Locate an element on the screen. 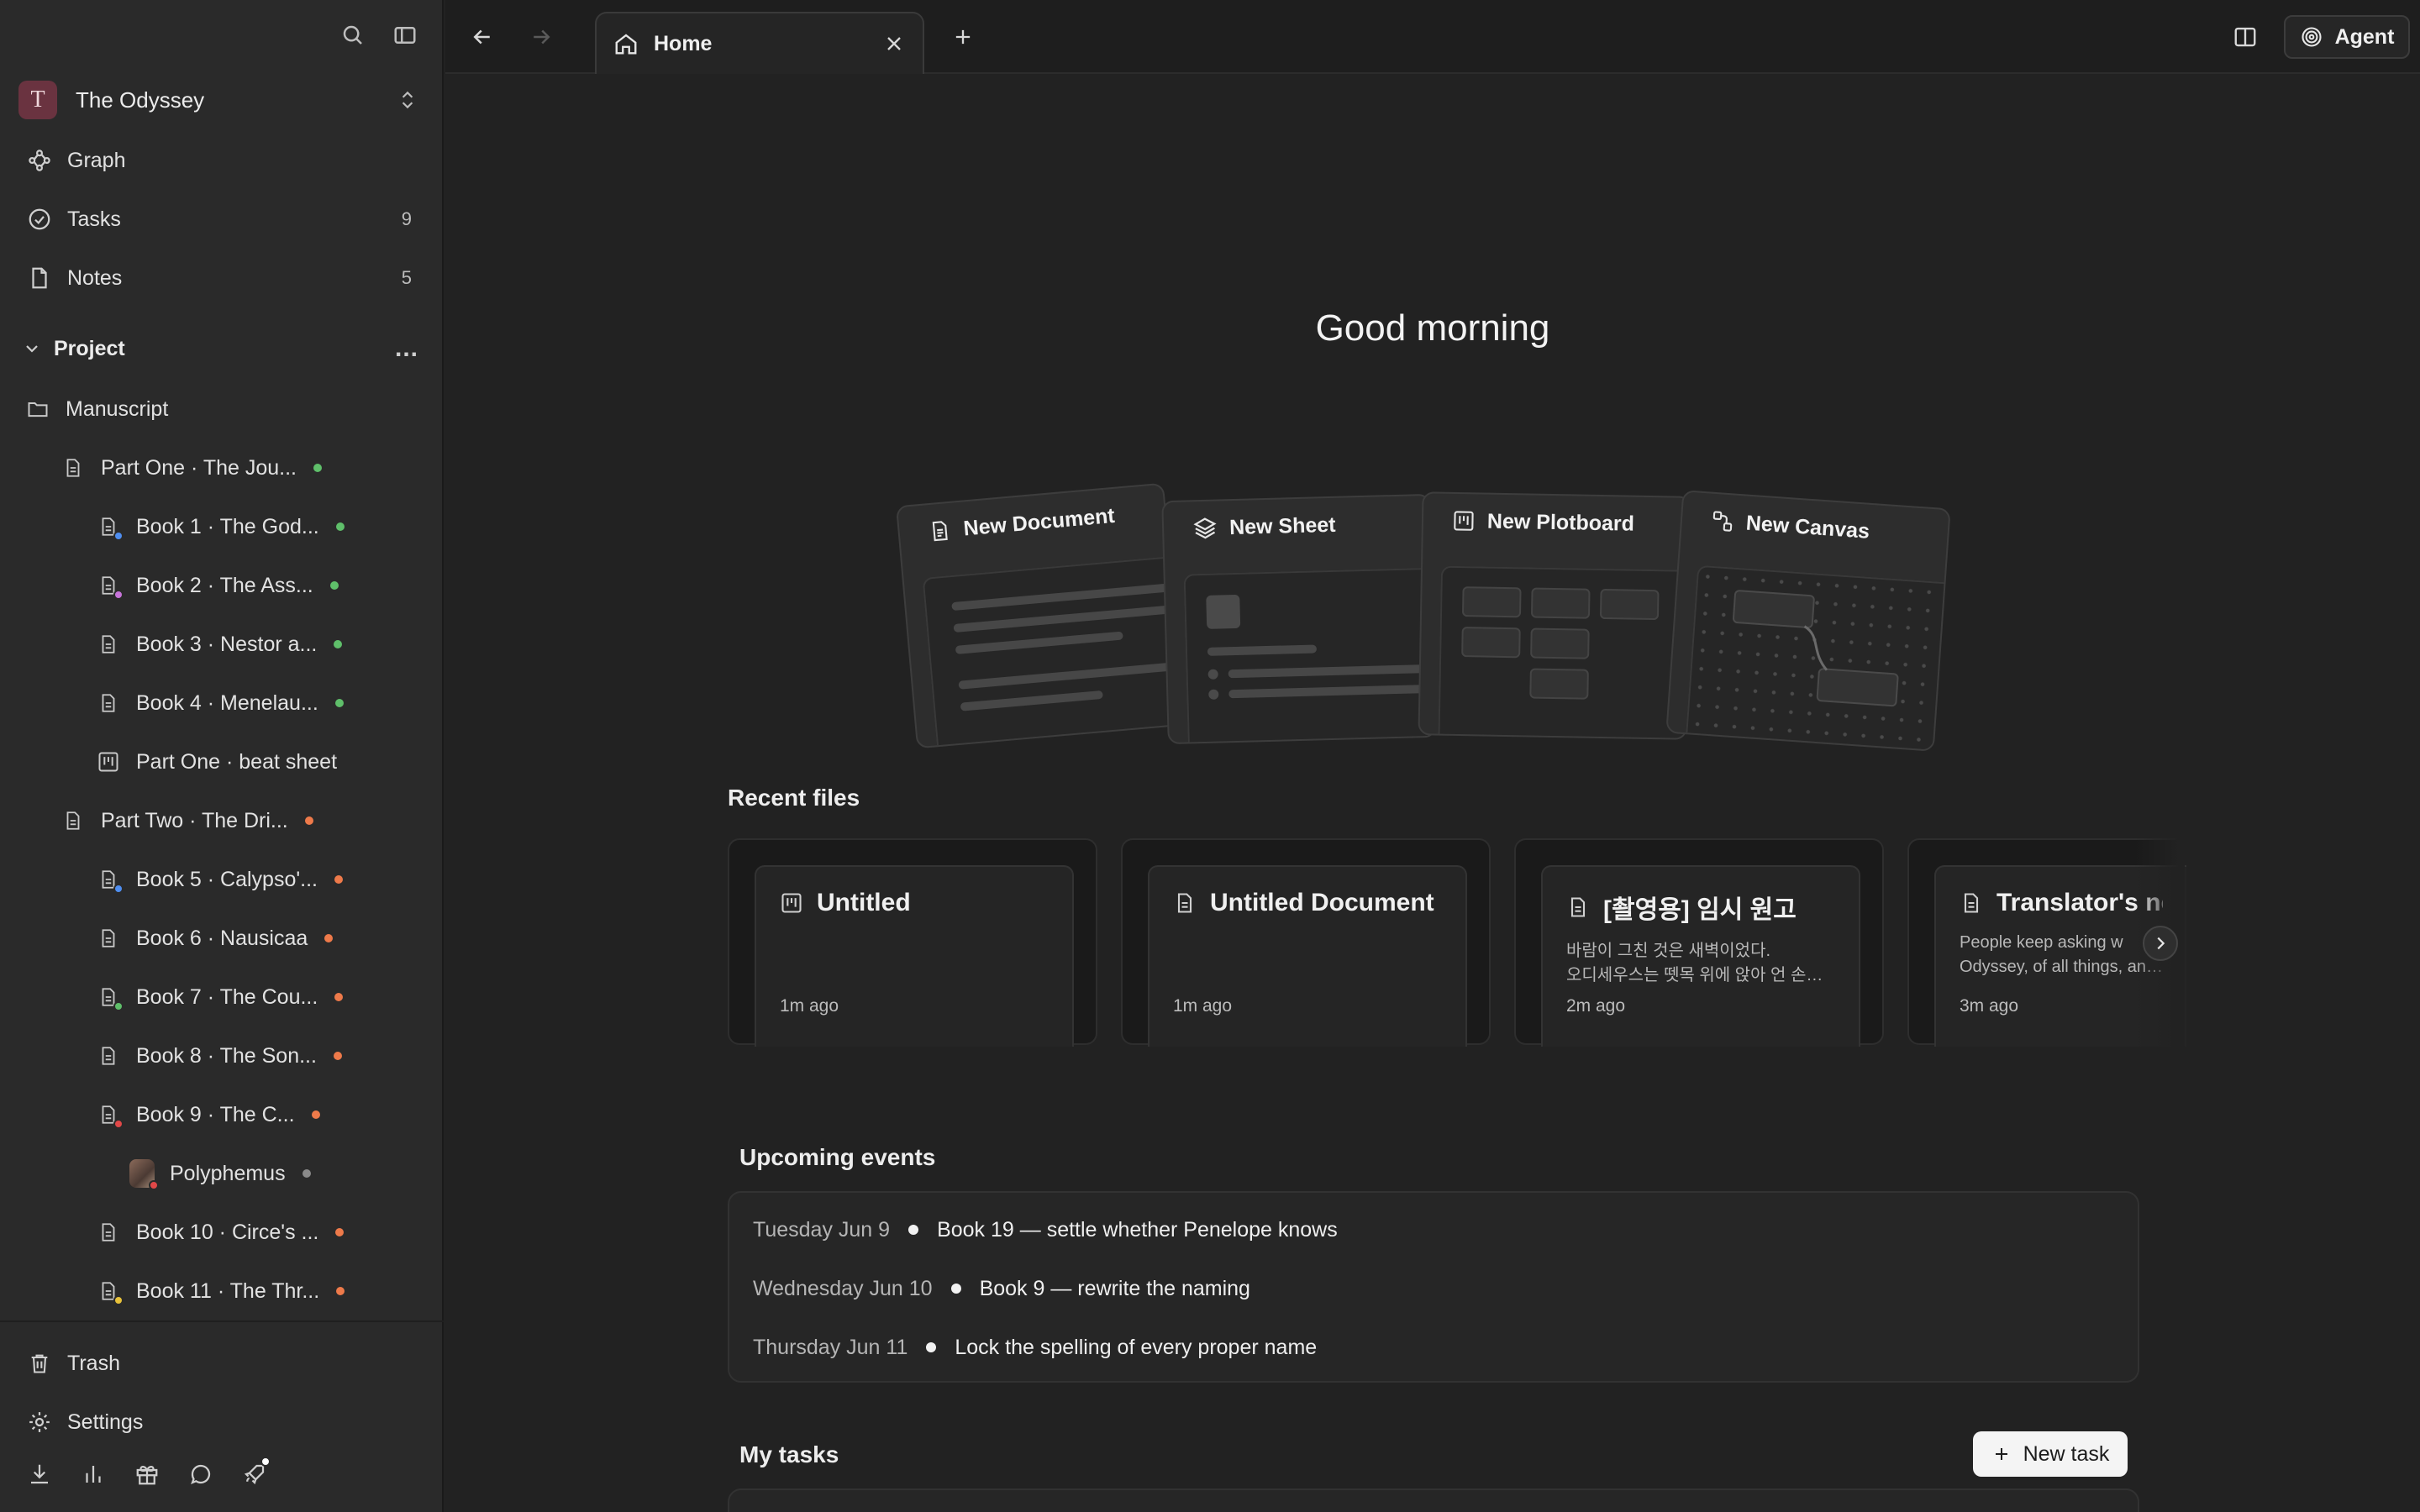 Image resolution: width=2420 pixels, height=1512 pixels. forward-button is located at coordinates (541, 37).